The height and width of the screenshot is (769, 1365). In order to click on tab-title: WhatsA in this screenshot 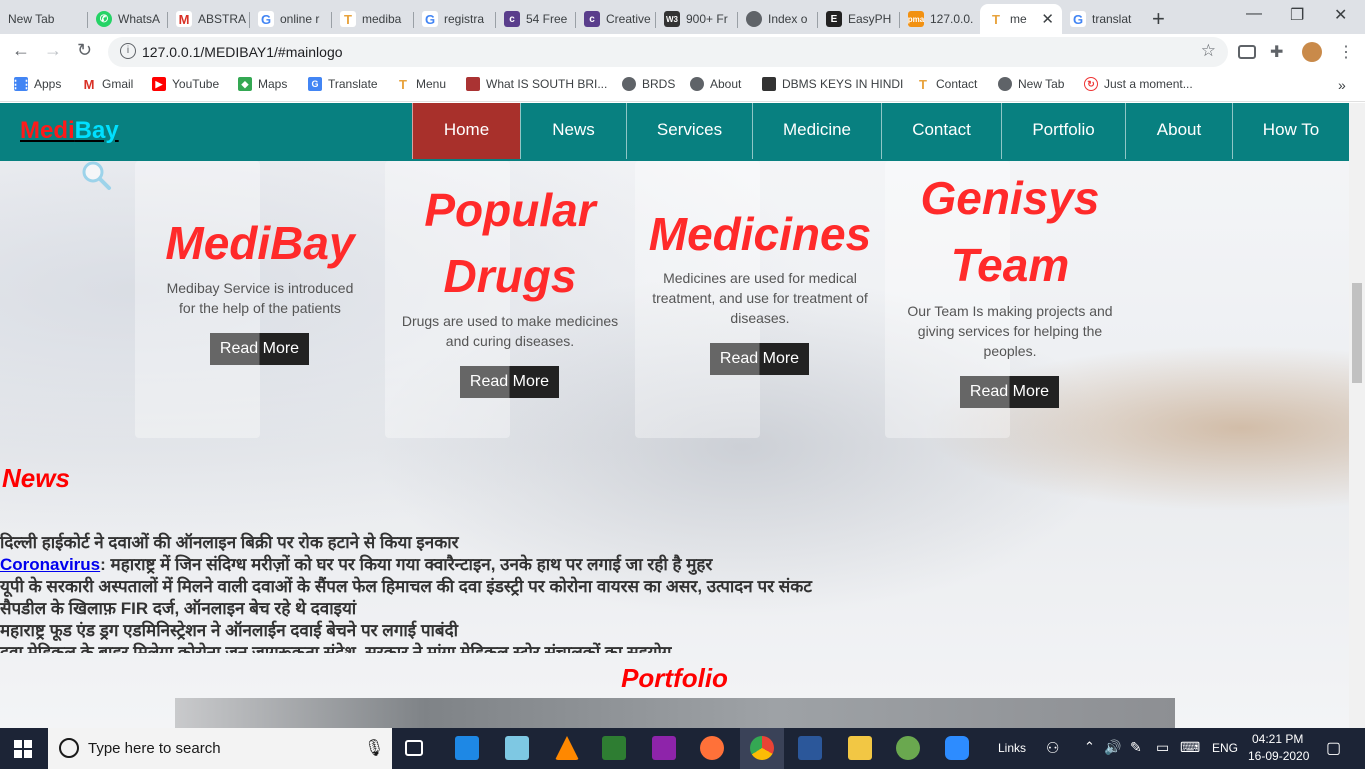, I will do `click(139, 19)`.